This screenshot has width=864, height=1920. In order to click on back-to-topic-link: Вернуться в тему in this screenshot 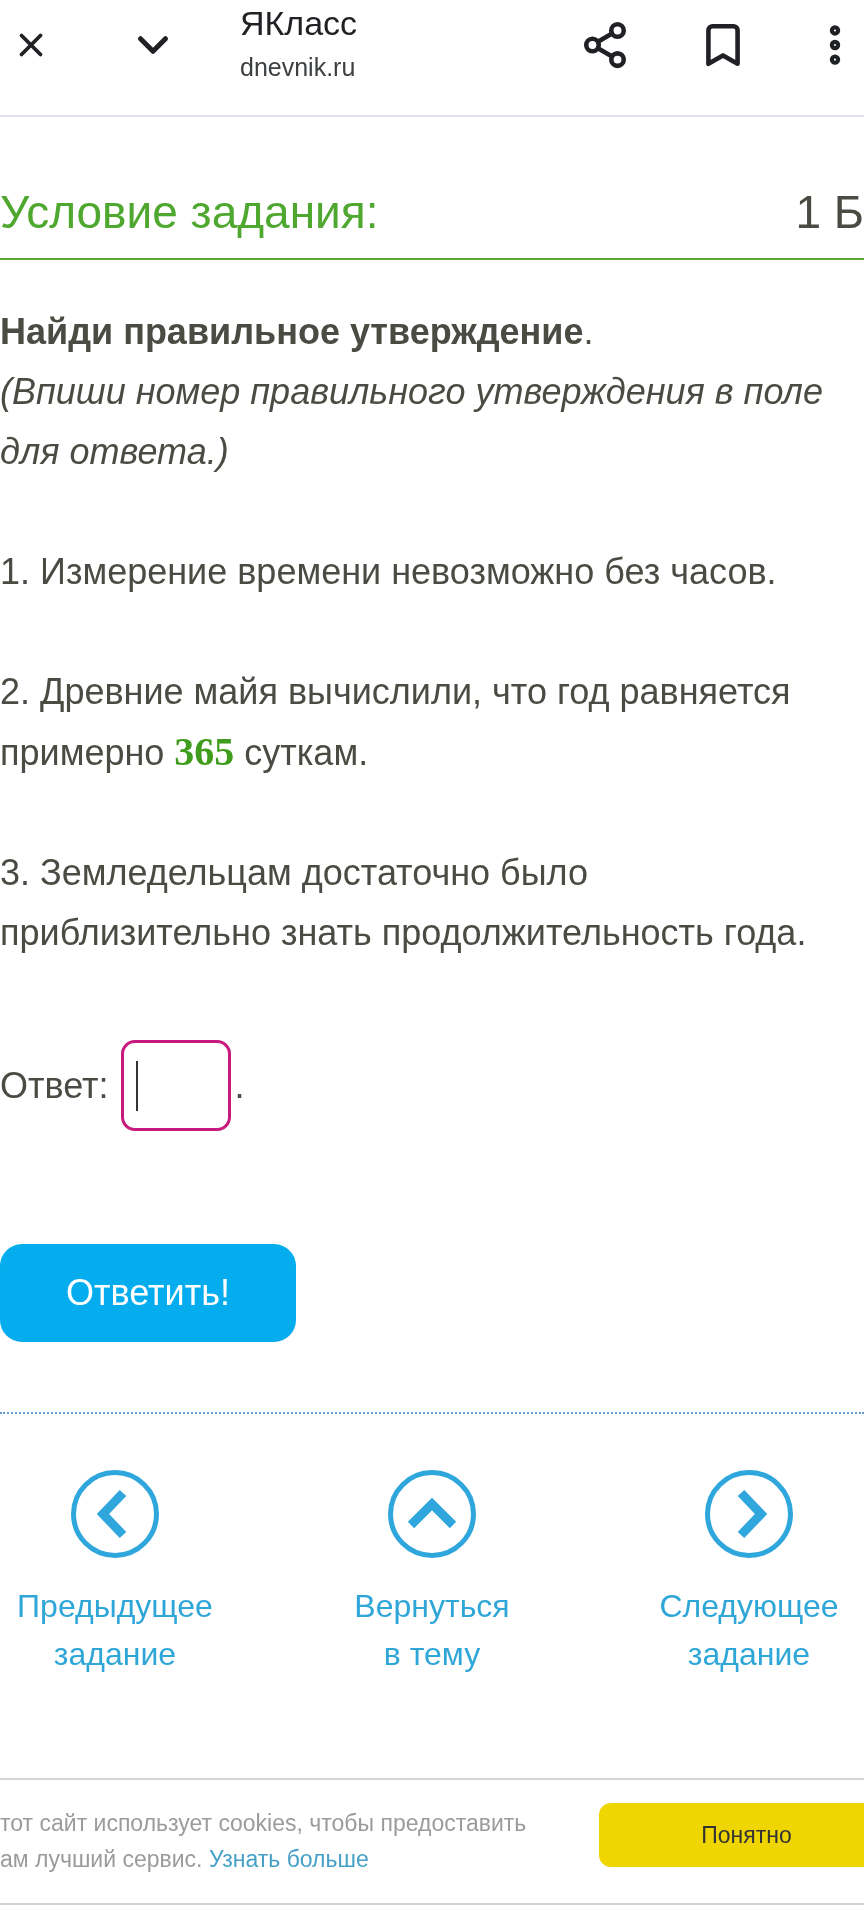, I will do `click(432, 1630)`.